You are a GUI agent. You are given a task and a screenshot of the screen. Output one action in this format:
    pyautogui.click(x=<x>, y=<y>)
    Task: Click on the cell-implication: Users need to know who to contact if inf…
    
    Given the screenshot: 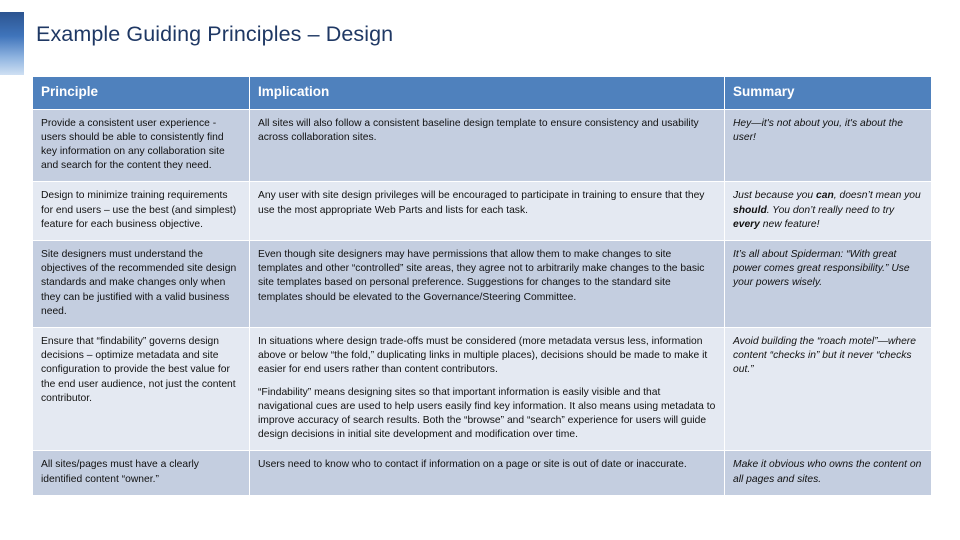 What is the action you would take?
    pyautogui.click(x=487, y=473)
    